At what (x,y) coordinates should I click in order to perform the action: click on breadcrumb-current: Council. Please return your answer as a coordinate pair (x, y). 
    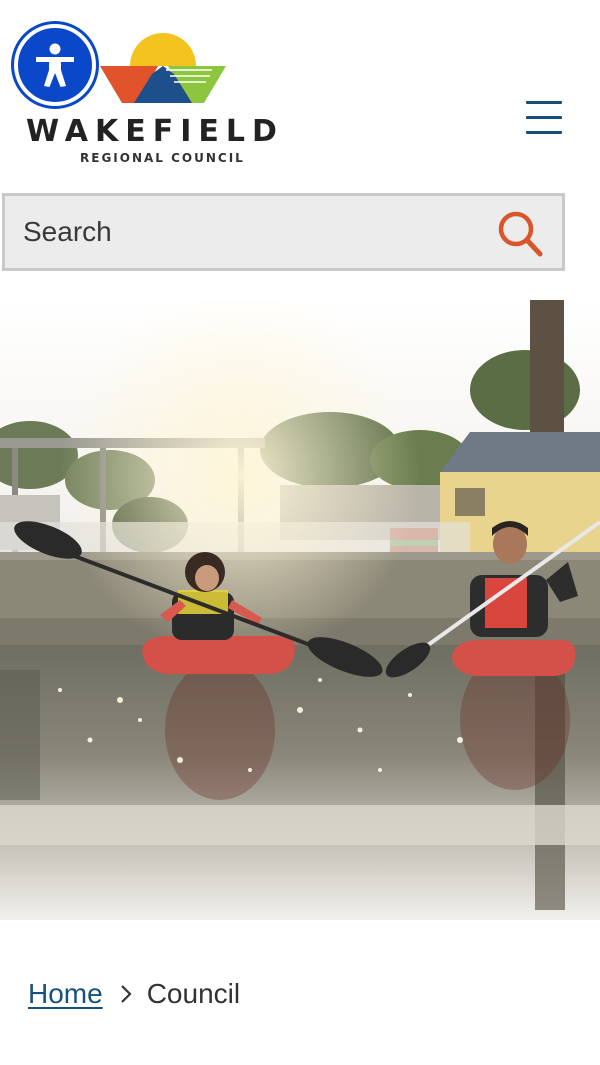
    Looking at the image, I should click on (193, 993).